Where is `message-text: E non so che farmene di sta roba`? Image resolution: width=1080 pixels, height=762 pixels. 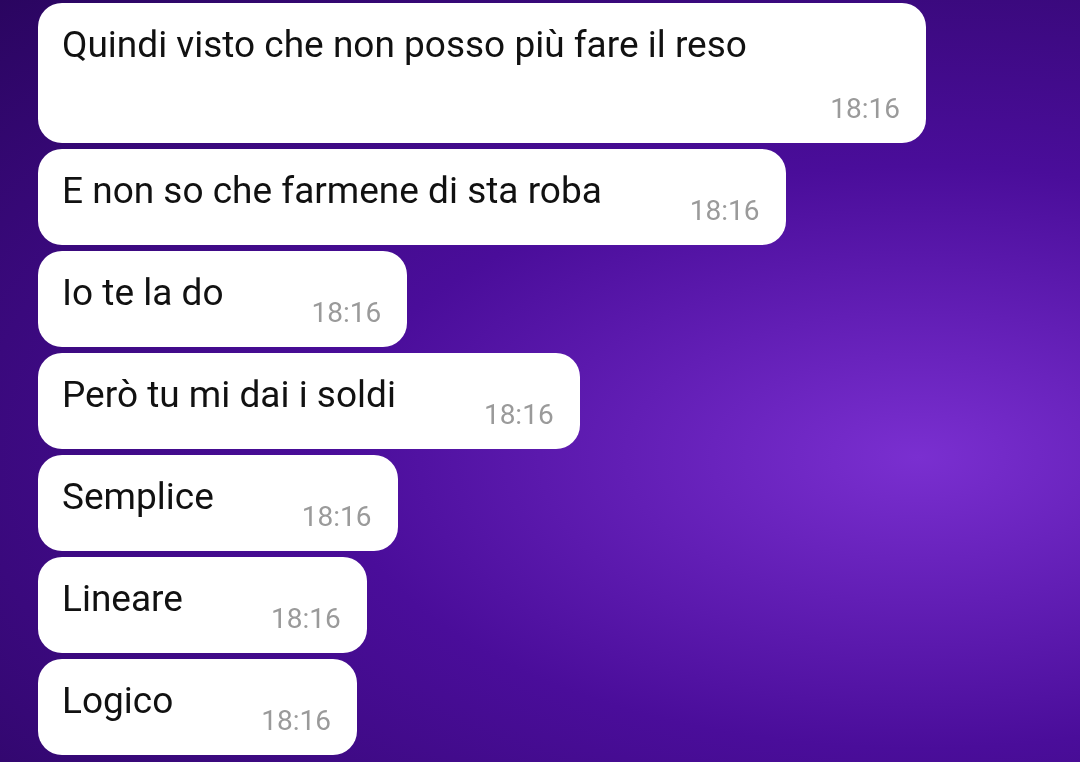
message-text: E non so che farmene di sta roba is located at coordinates (332, 191).